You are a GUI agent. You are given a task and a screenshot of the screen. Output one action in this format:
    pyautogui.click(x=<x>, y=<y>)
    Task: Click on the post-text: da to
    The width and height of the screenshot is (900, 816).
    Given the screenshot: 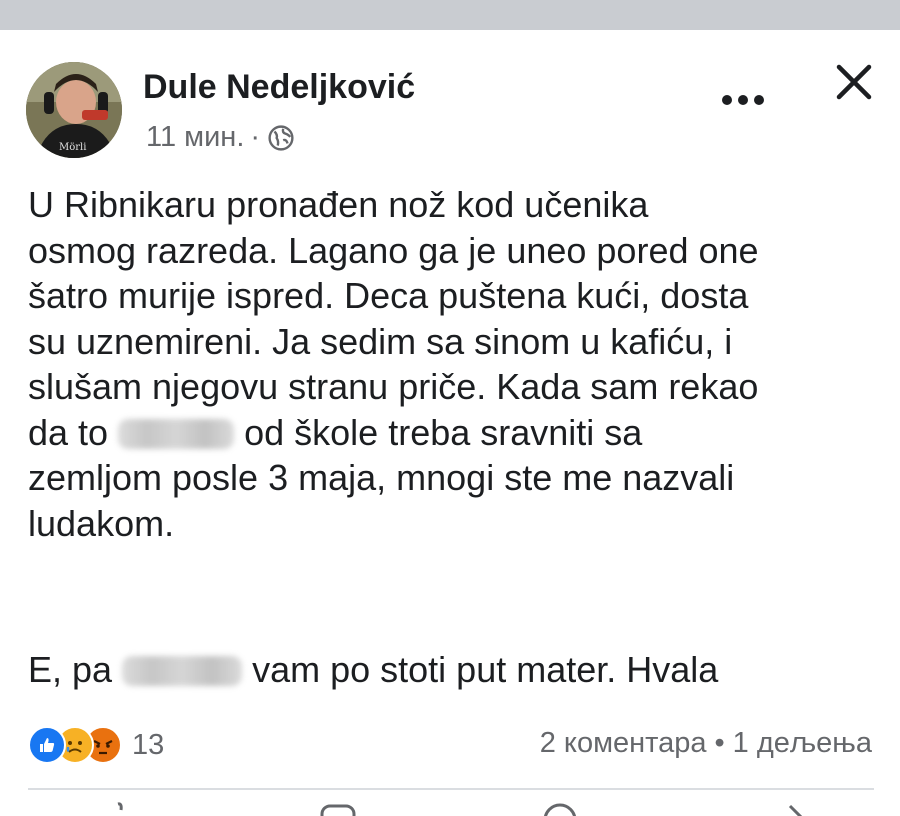 What is the action you would take?
    pyautogui.click(x=68, y=432)
    